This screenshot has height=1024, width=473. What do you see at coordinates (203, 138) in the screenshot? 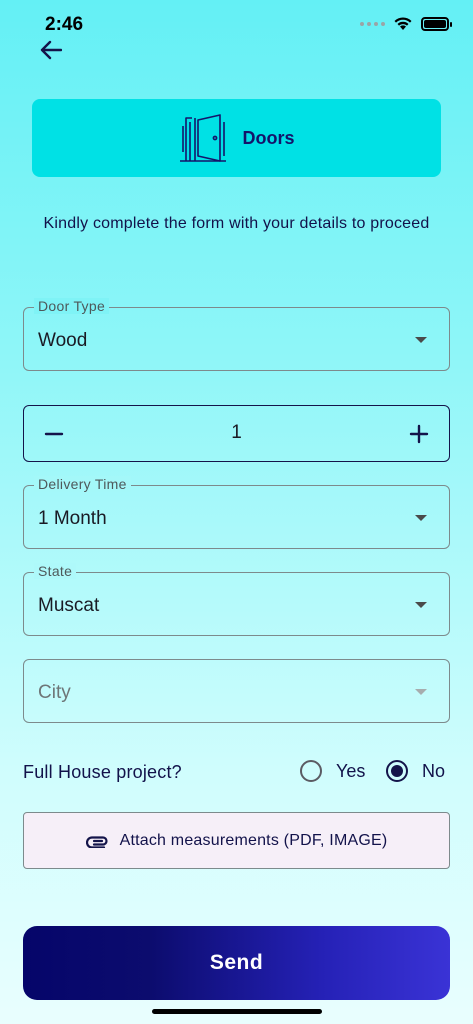
I see `door-icon` at bounding box center [203, 138].